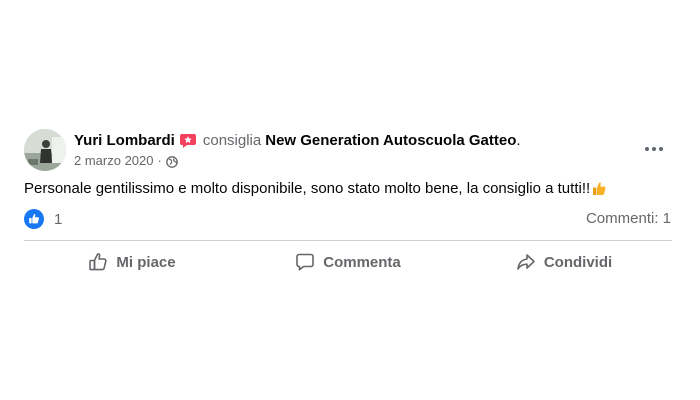 Image resolution: width=700 pixels, height=400 pixels. What do you see at coordinates (628, 219) in the screenshot?
I see `comments-count-link: Commenti: 1` at bounding box center [628, 219].